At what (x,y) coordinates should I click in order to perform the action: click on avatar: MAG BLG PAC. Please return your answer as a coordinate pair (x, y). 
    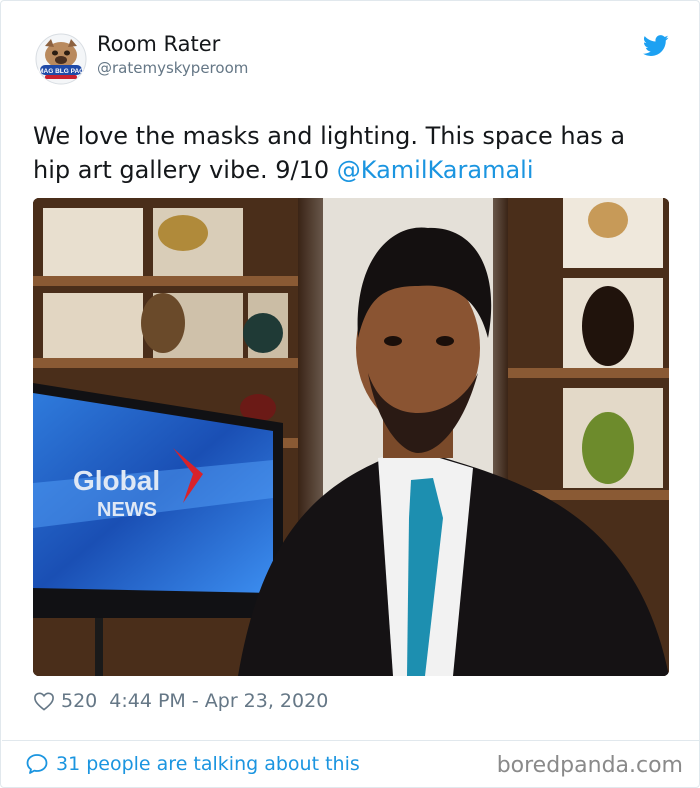
    Looking at the image, I should click on (61, 59).